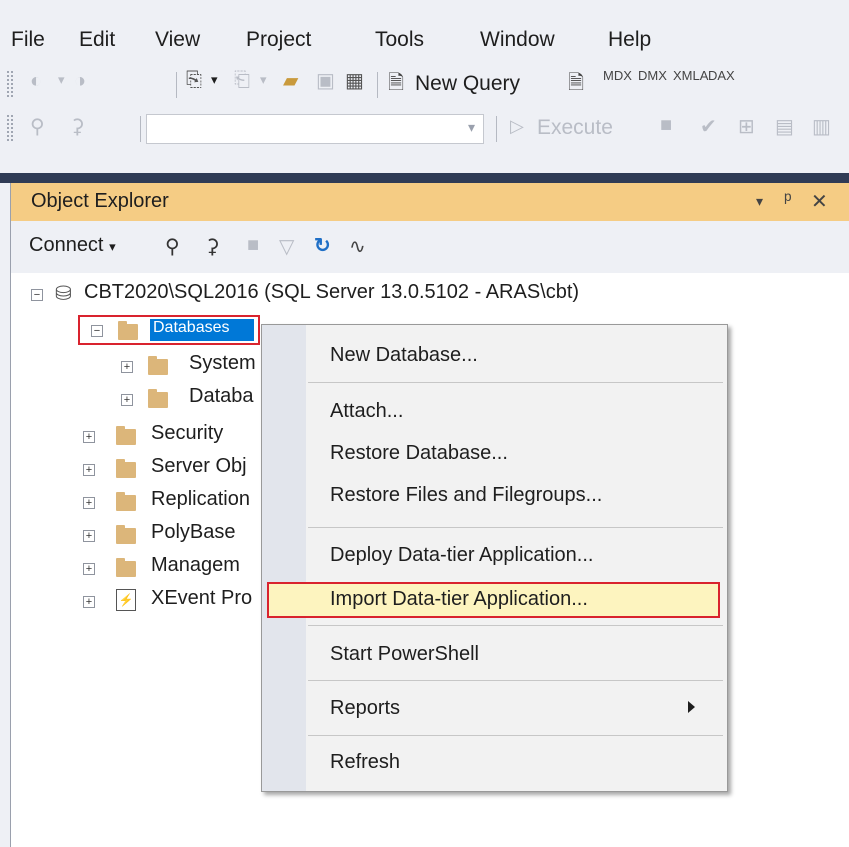  I want to click on tree-node-replication: + Replication, so click(183, 503).